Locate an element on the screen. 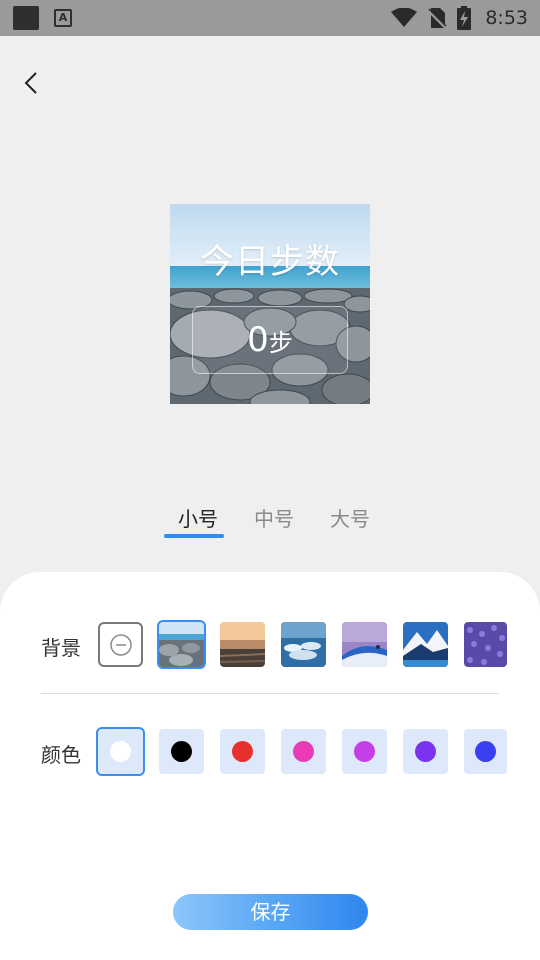 The height and width of the screenshot is (960, 540). color-dot-purple is located at coordinates (425, 751).